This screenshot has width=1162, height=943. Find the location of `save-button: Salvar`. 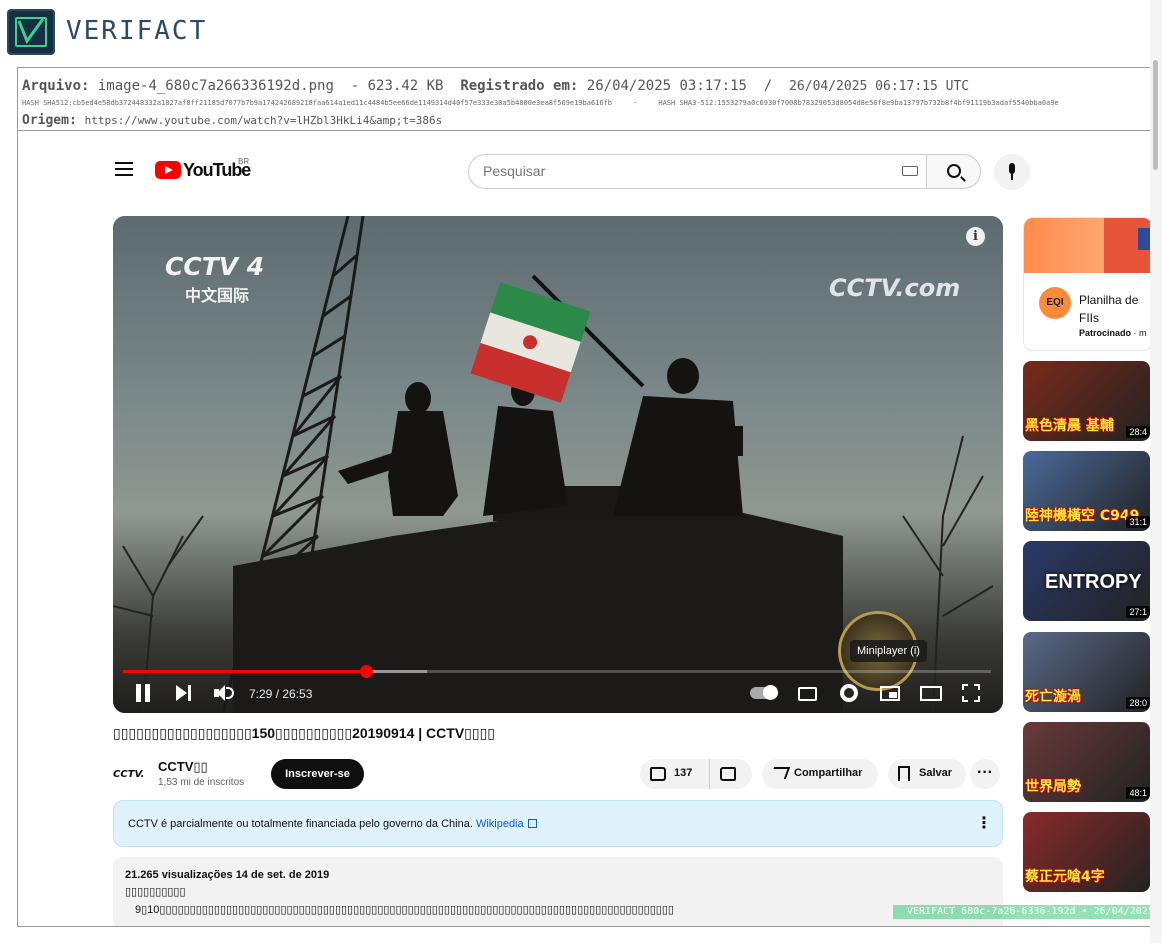

save-button: Salvar is located at coordinates (927, 774).